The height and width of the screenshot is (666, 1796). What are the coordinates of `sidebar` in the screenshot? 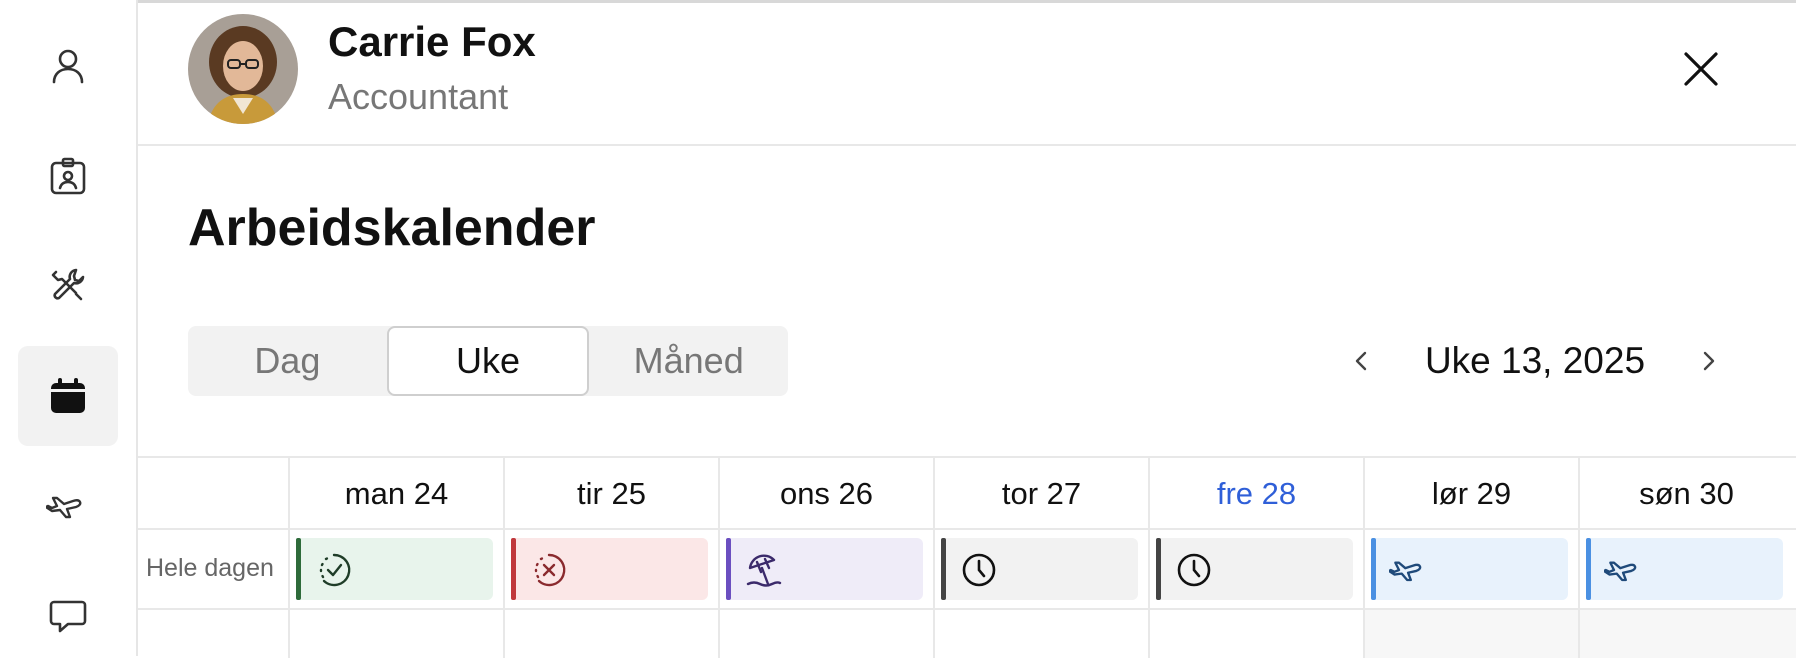 It's located at (69, 328).